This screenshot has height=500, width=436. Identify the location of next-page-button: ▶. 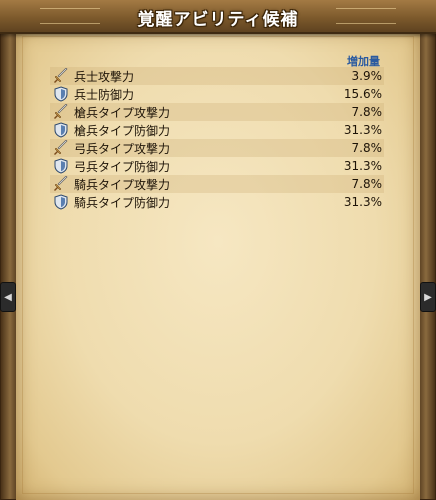
(428, 297).